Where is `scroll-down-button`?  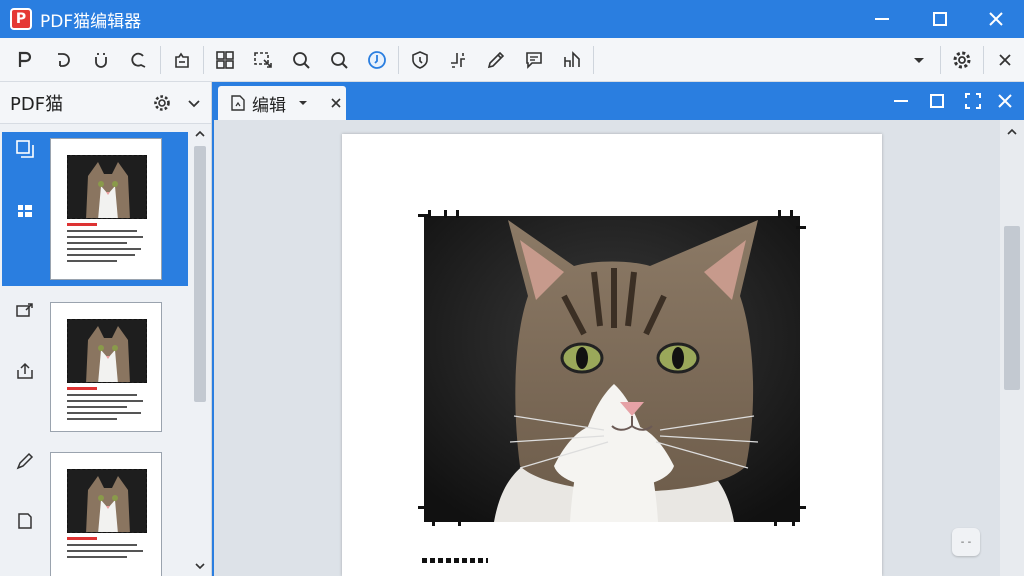
scroll-down-button is located at coordinates (200, 566).